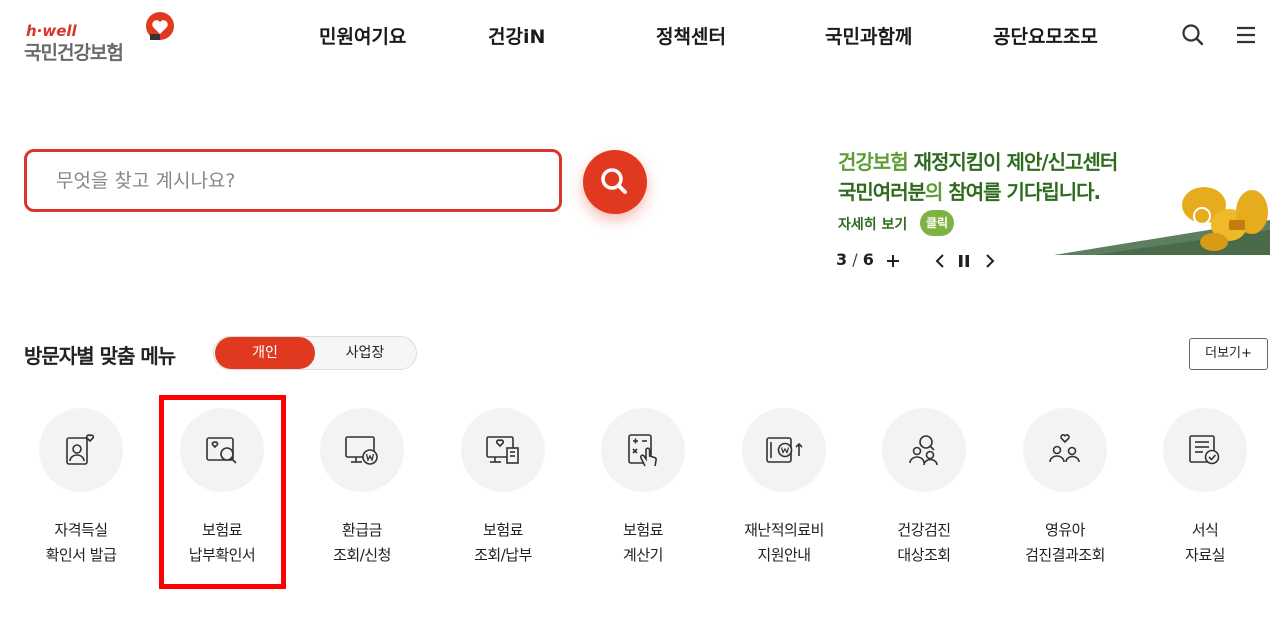 This screenshot has height=618, width=1280. I want to click on visitor-type-toggle: 개인 사업장, so click(315, 353).